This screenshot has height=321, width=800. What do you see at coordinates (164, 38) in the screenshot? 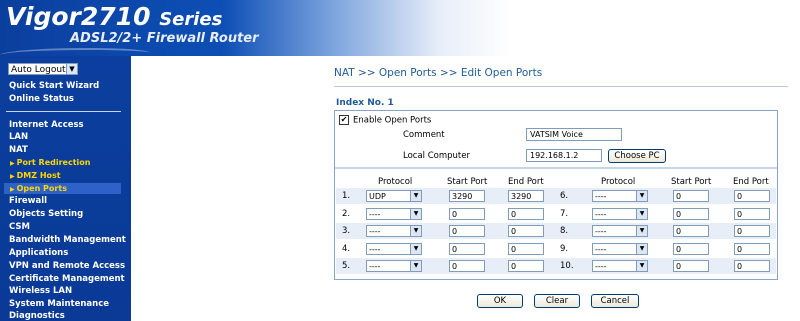
I see `logo-subtitle: ADSL2/2+ Firewall Router` at bounding box center [164, 38].